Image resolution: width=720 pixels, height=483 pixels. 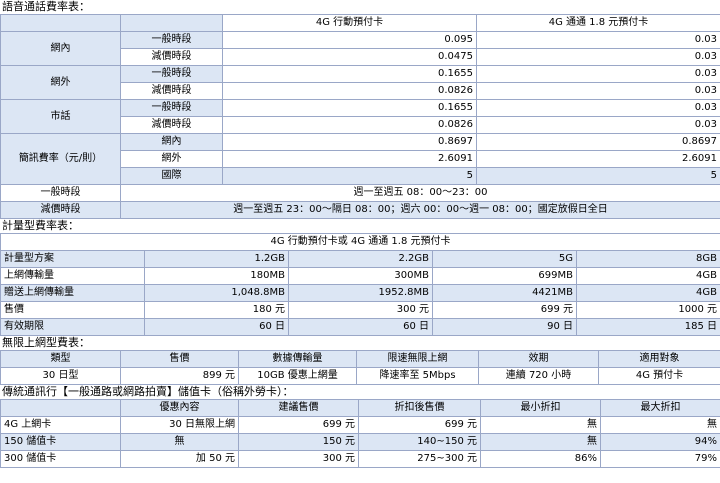 What do you see at coordinates (648, 259) in the screenshot?
I see `metered-value: 8GB` at bounding box center [648, 259].